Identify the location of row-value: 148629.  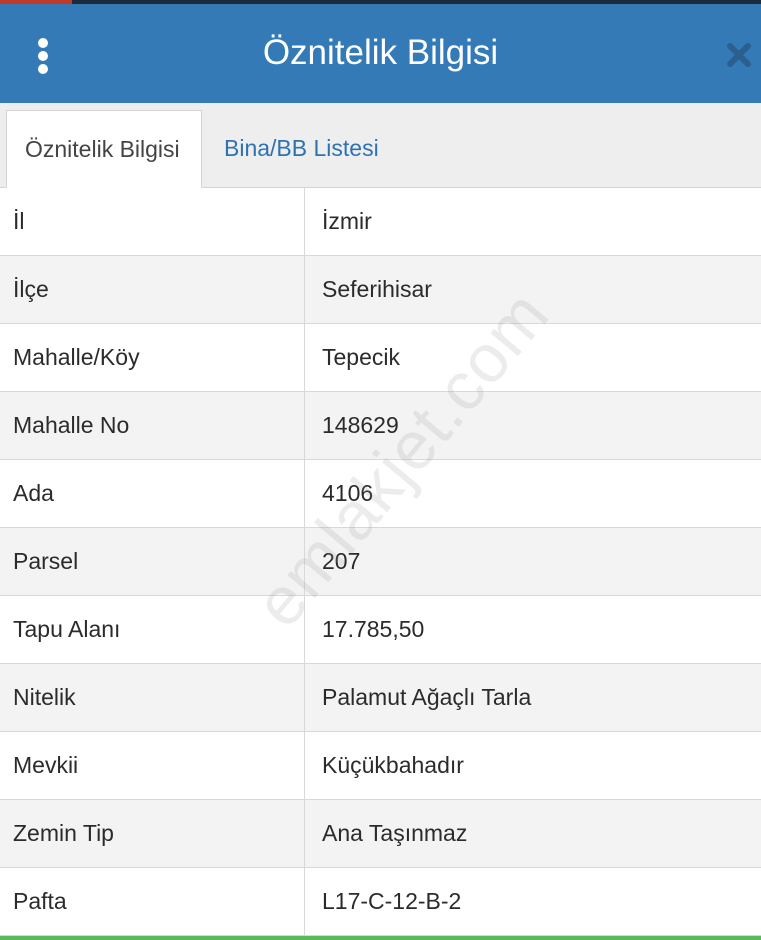
(360, 425).